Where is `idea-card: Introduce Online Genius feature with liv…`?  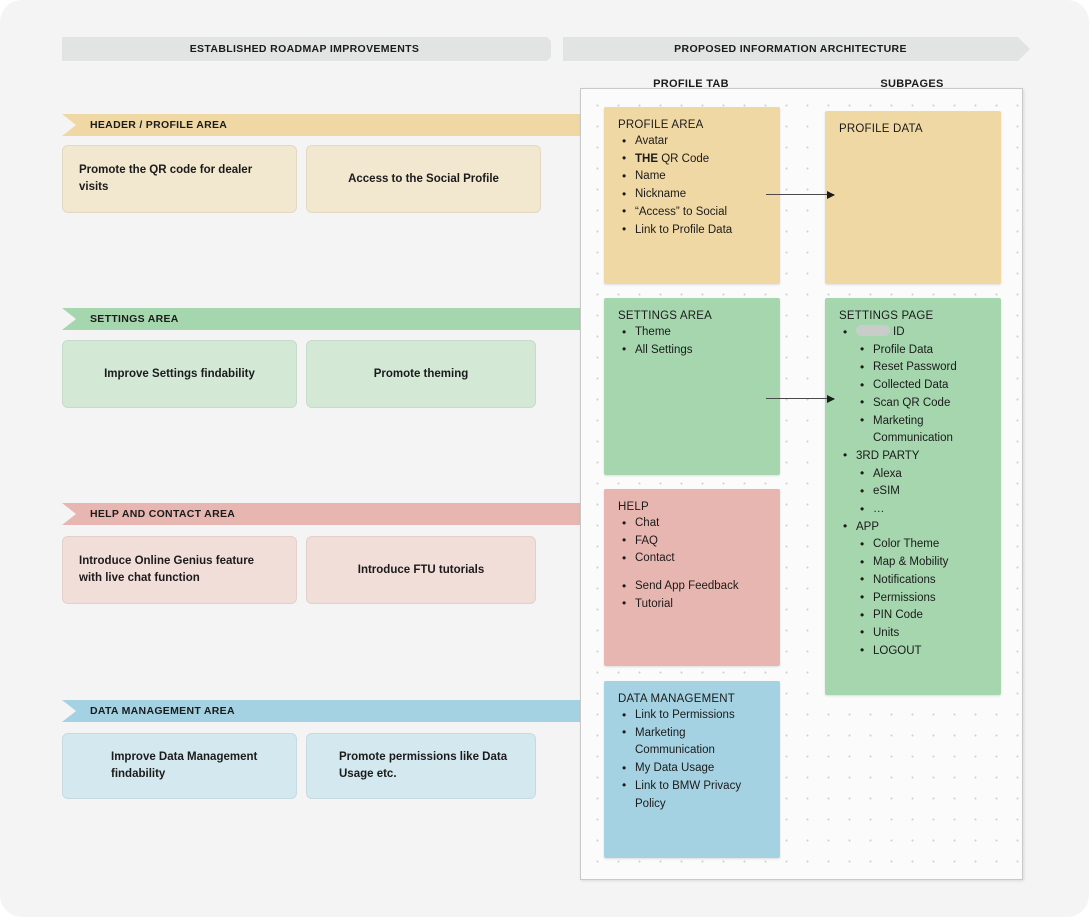
idea-card: Introduce Online Genius feature with liv… is located at coordinates (179, 570).